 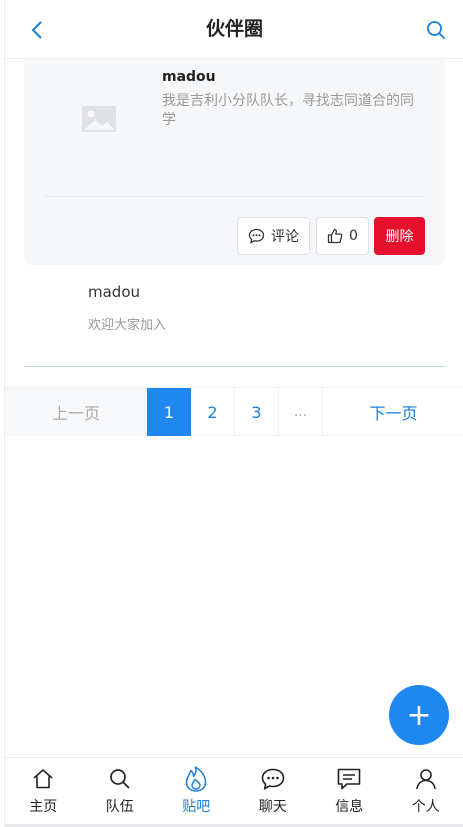 I want to click on tab-label: 队伍, so click(x=119, y=807).